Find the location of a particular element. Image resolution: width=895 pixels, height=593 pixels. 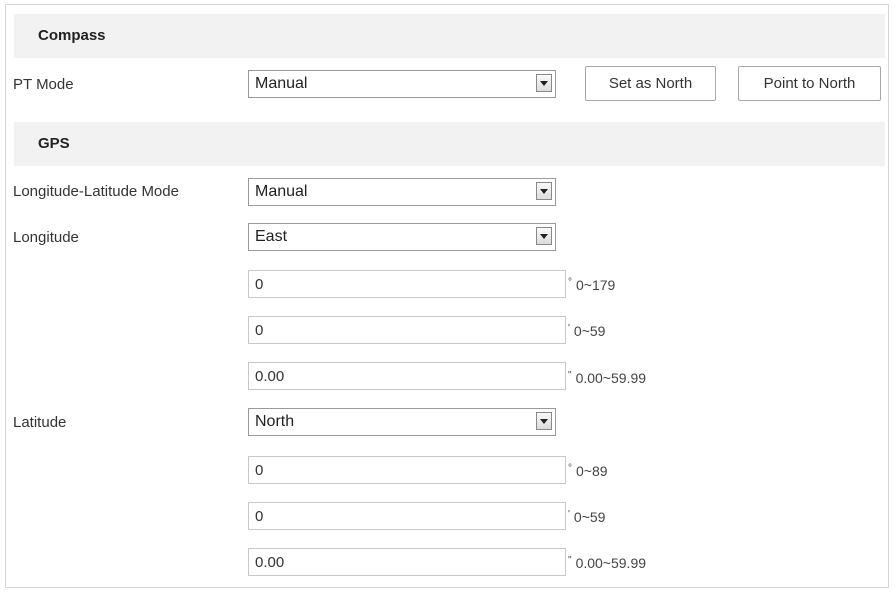

longitude-degrees-range: ° 0~179 is located at coordinates (591, 285).